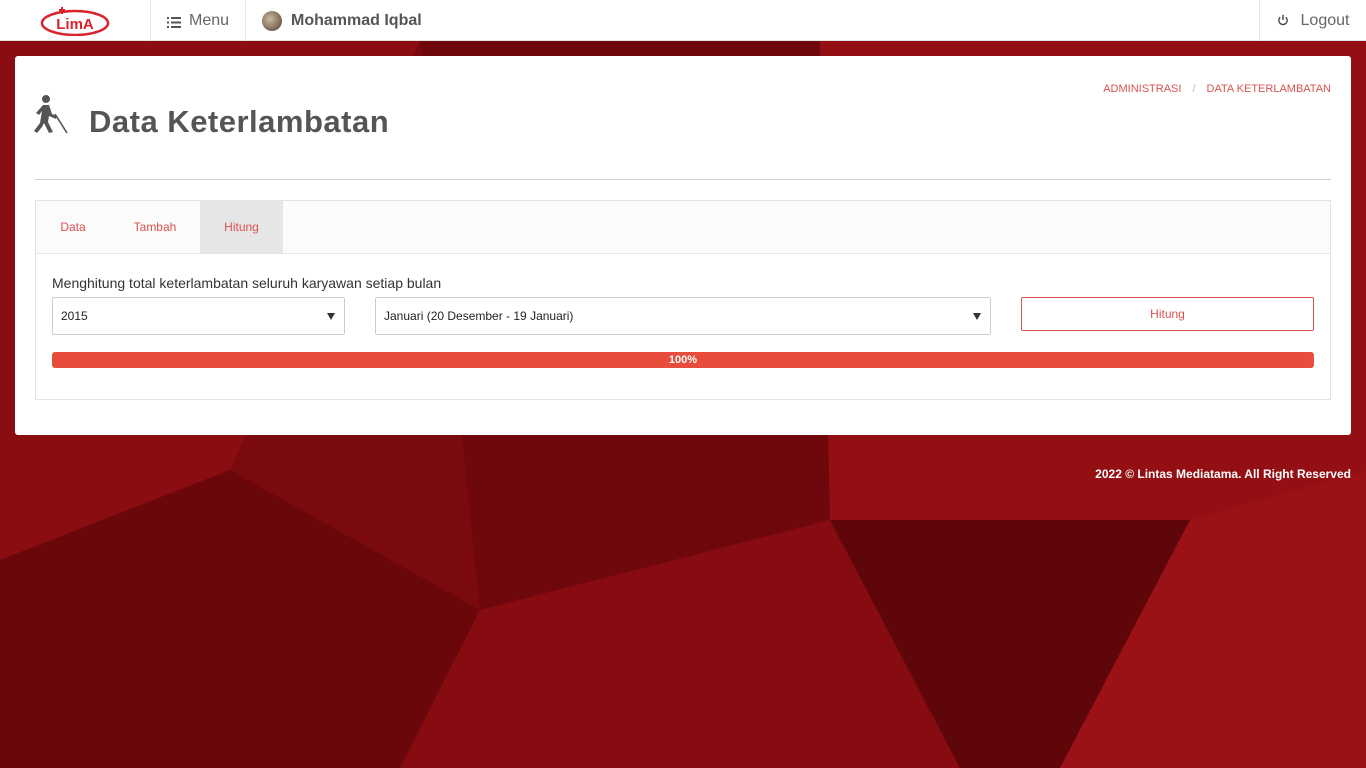 This screenshot has height=768, width=1366. I want to click on lima-logo-icon: LimA, so click(75, 21).